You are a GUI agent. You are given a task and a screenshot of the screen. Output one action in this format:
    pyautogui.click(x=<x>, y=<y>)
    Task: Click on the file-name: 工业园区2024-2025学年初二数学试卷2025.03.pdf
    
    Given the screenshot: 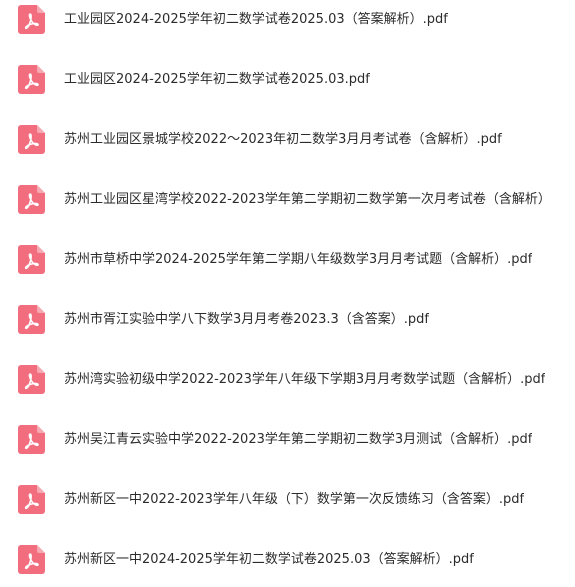 What is the action you would take?
    pyautogui.click(x=217, y=80)
    